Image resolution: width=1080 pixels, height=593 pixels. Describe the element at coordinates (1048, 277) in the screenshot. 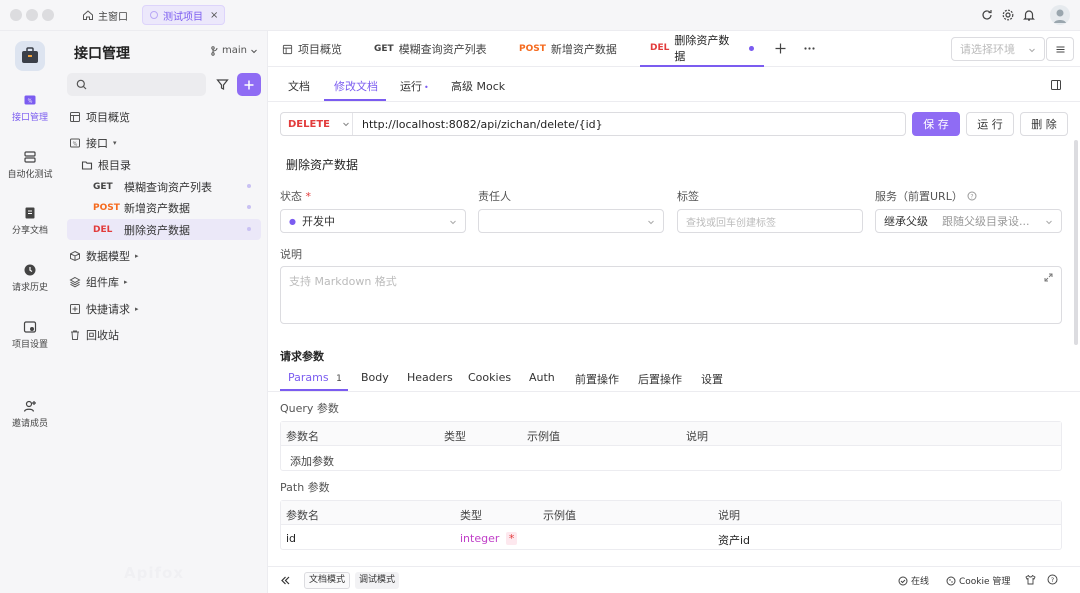

I see `expand-icon` at that location.